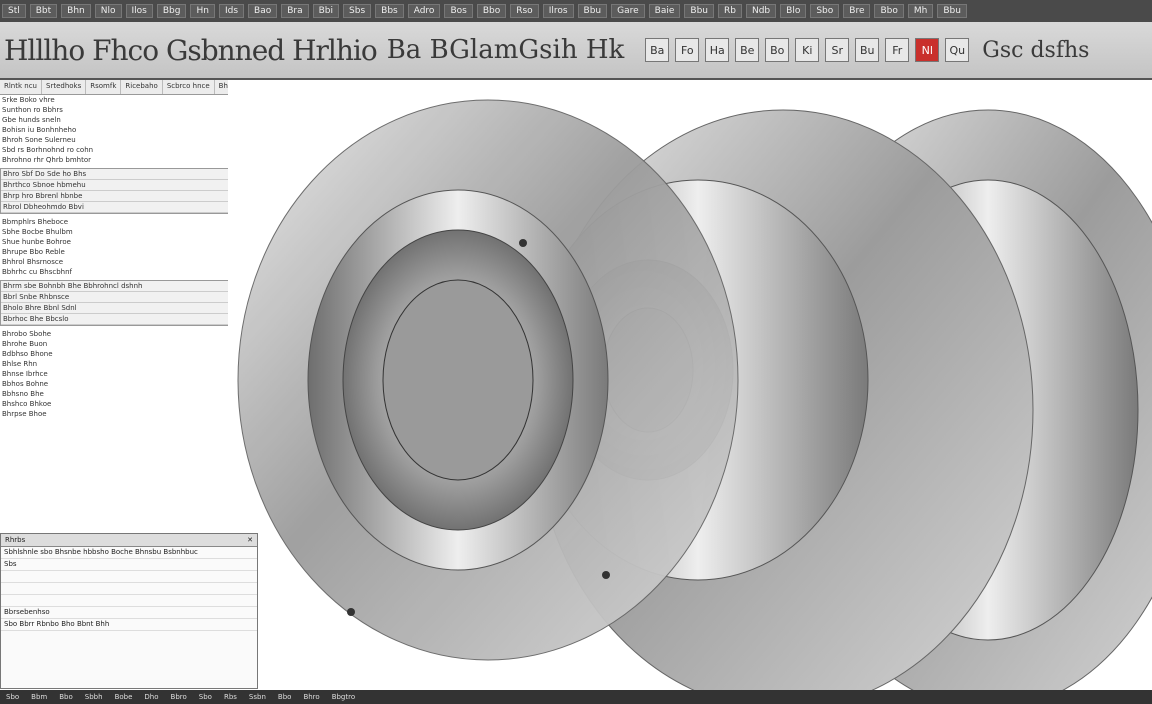  I want to click on menu-item: Gare, so click(628, 11).